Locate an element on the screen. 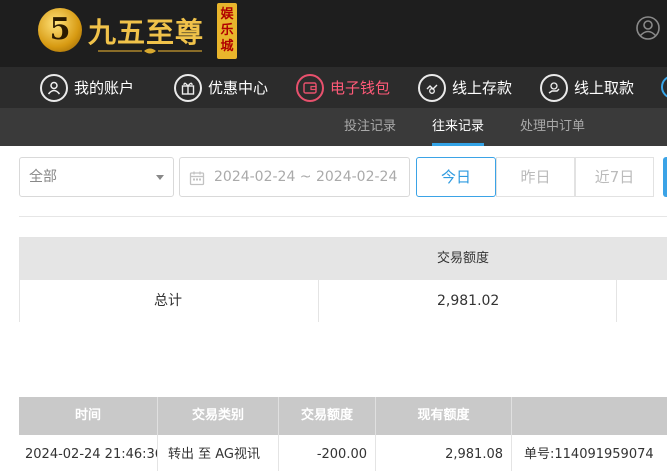 This screenshot has height=471, width=667. calendar-icon is located at coordinates (197, 178).